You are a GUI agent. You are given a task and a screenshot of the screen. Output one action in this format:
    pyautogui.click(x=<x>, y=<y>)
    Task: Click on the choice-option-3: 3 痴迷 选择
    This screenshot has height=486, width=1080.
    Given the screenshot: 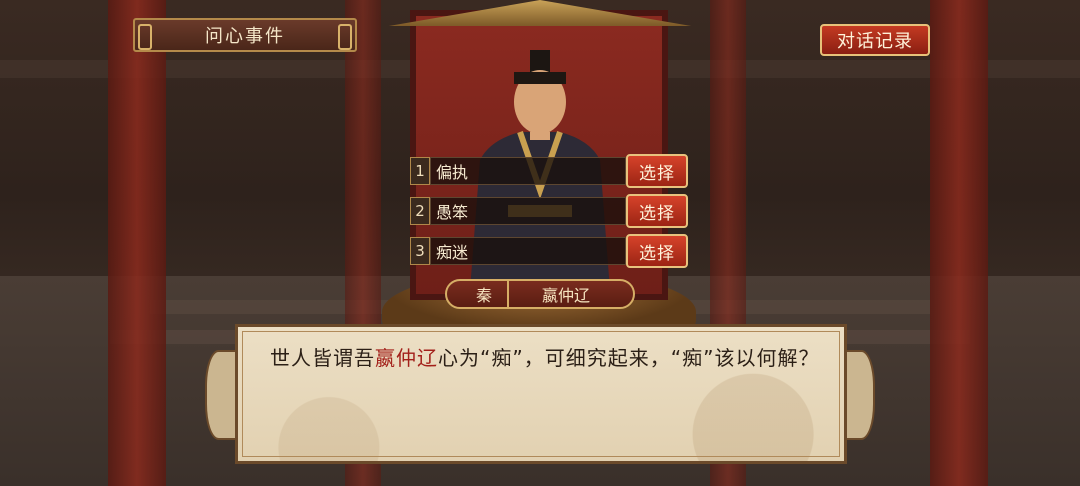 What is the action you would take?
    pyautogui.click(x=549, y=251)
    